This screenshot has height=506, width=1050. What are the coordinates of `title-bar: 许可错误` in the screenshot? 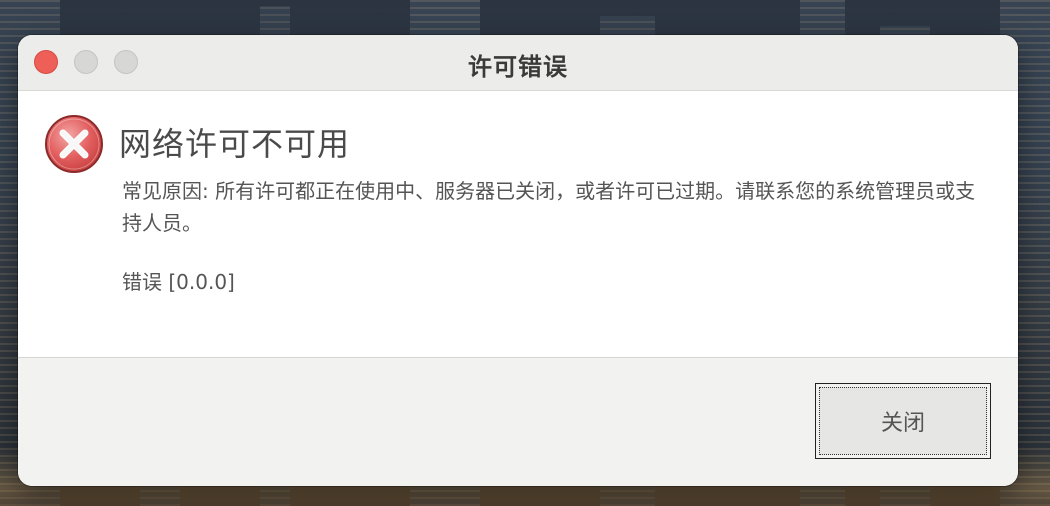 It's located at (518, 63).